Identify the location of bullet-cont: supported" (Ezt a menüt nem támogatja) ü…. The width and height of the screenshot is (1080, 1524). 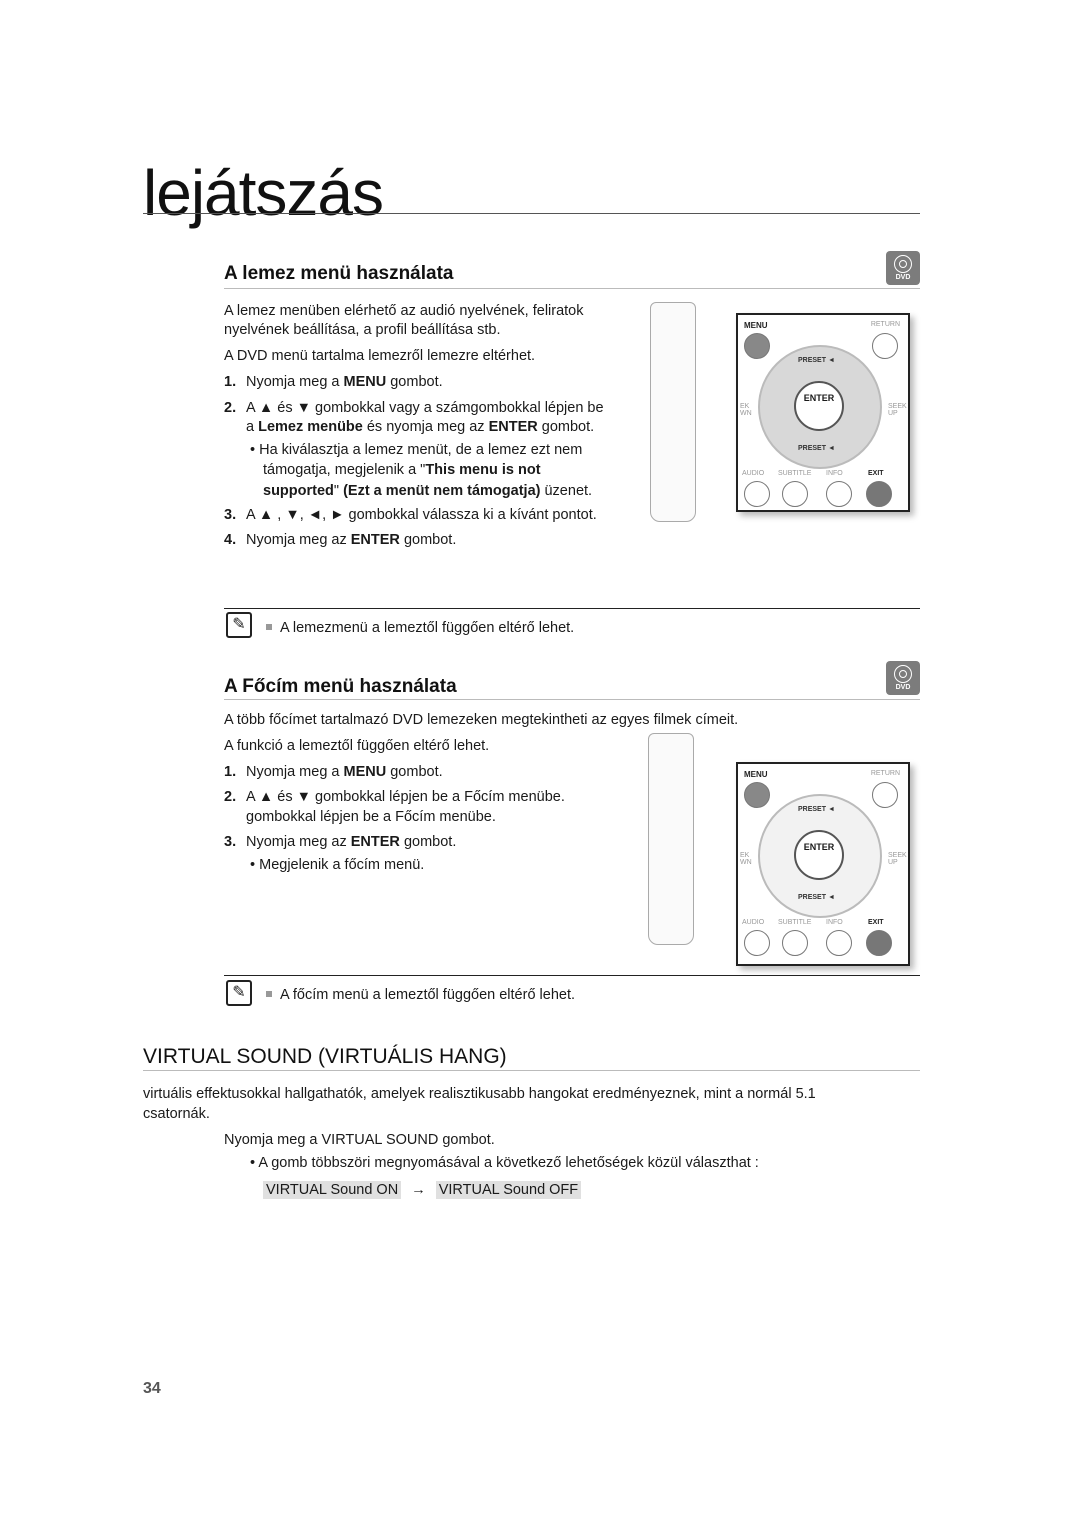
(428, 491).